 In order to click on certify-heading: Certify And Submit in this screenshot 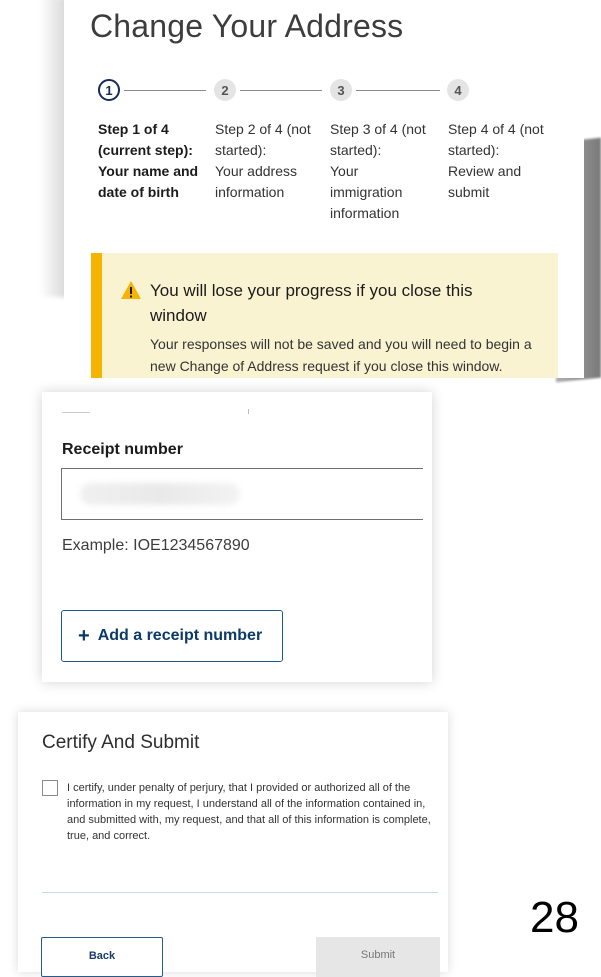, I will do `click(121, 742)`.